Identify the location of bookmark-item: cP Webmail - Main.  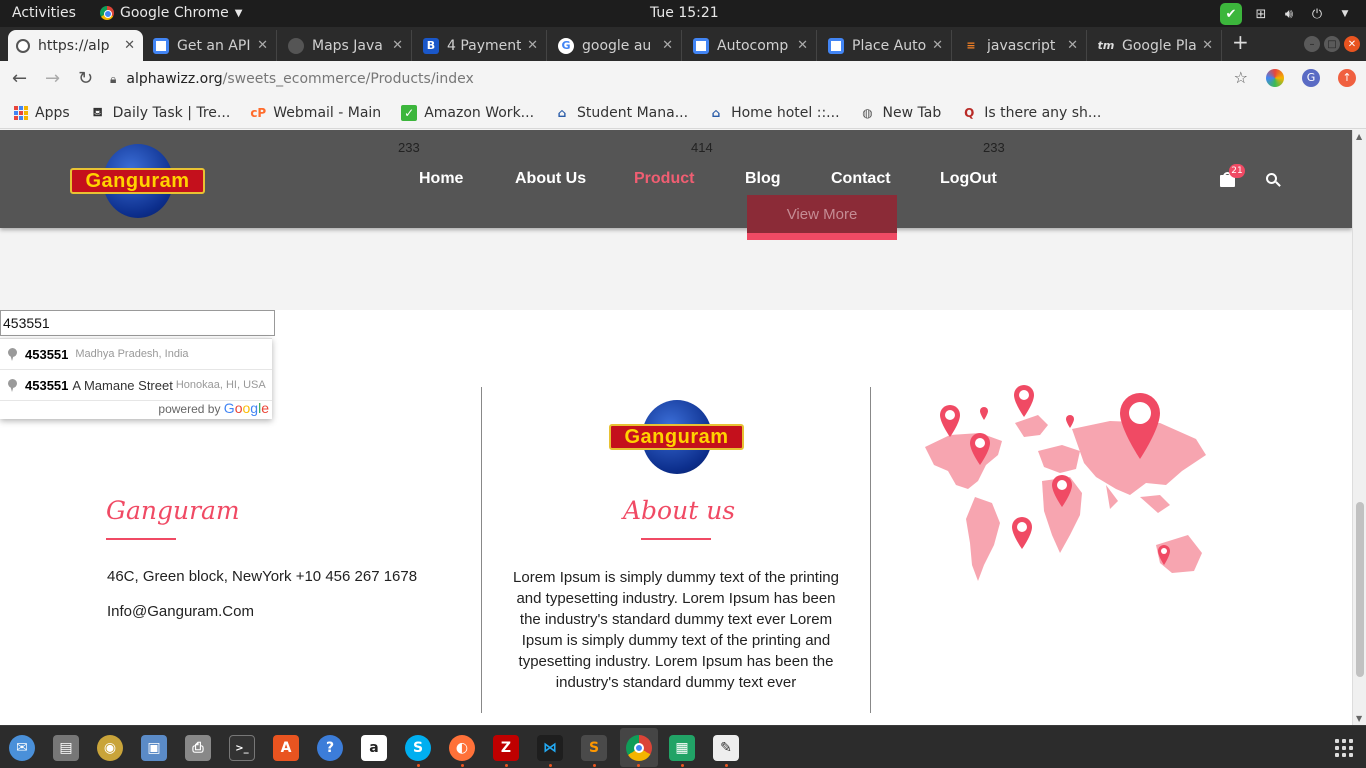
(315, 113).